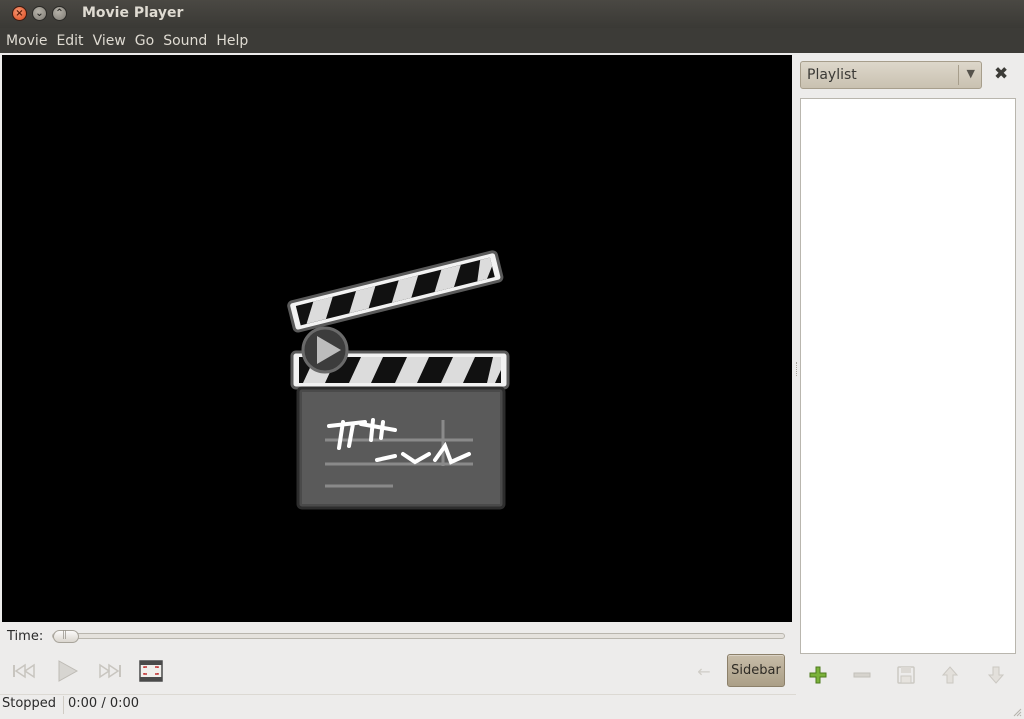 The height and width of the screenshot is (719, 1024). What do you see at coordinates (66, 636) in the screenshot?
I see `seek-handle` at bounding box center [66, 636].